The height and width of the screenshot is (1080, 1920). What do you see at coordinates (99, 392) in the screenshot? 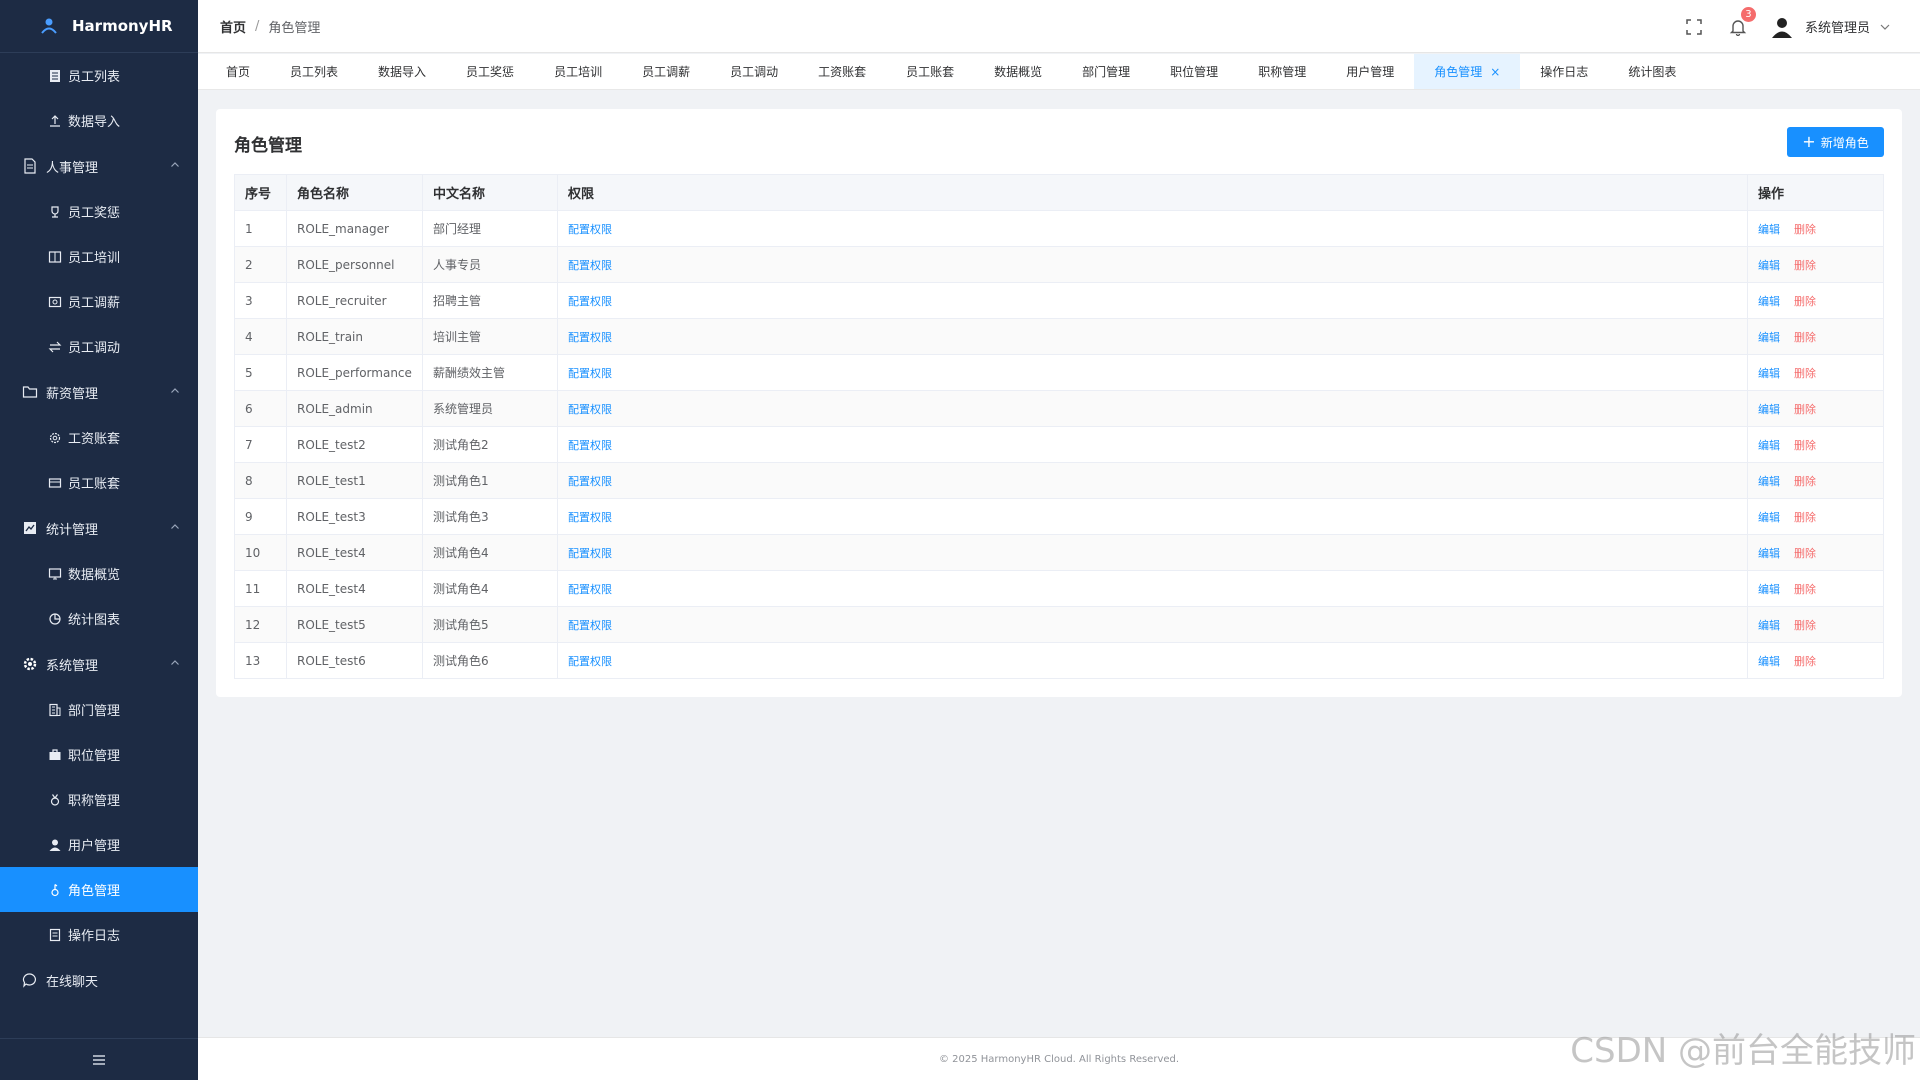
I see `sidebar-group-7: 薪资管理` at bounding box center [99, 392].